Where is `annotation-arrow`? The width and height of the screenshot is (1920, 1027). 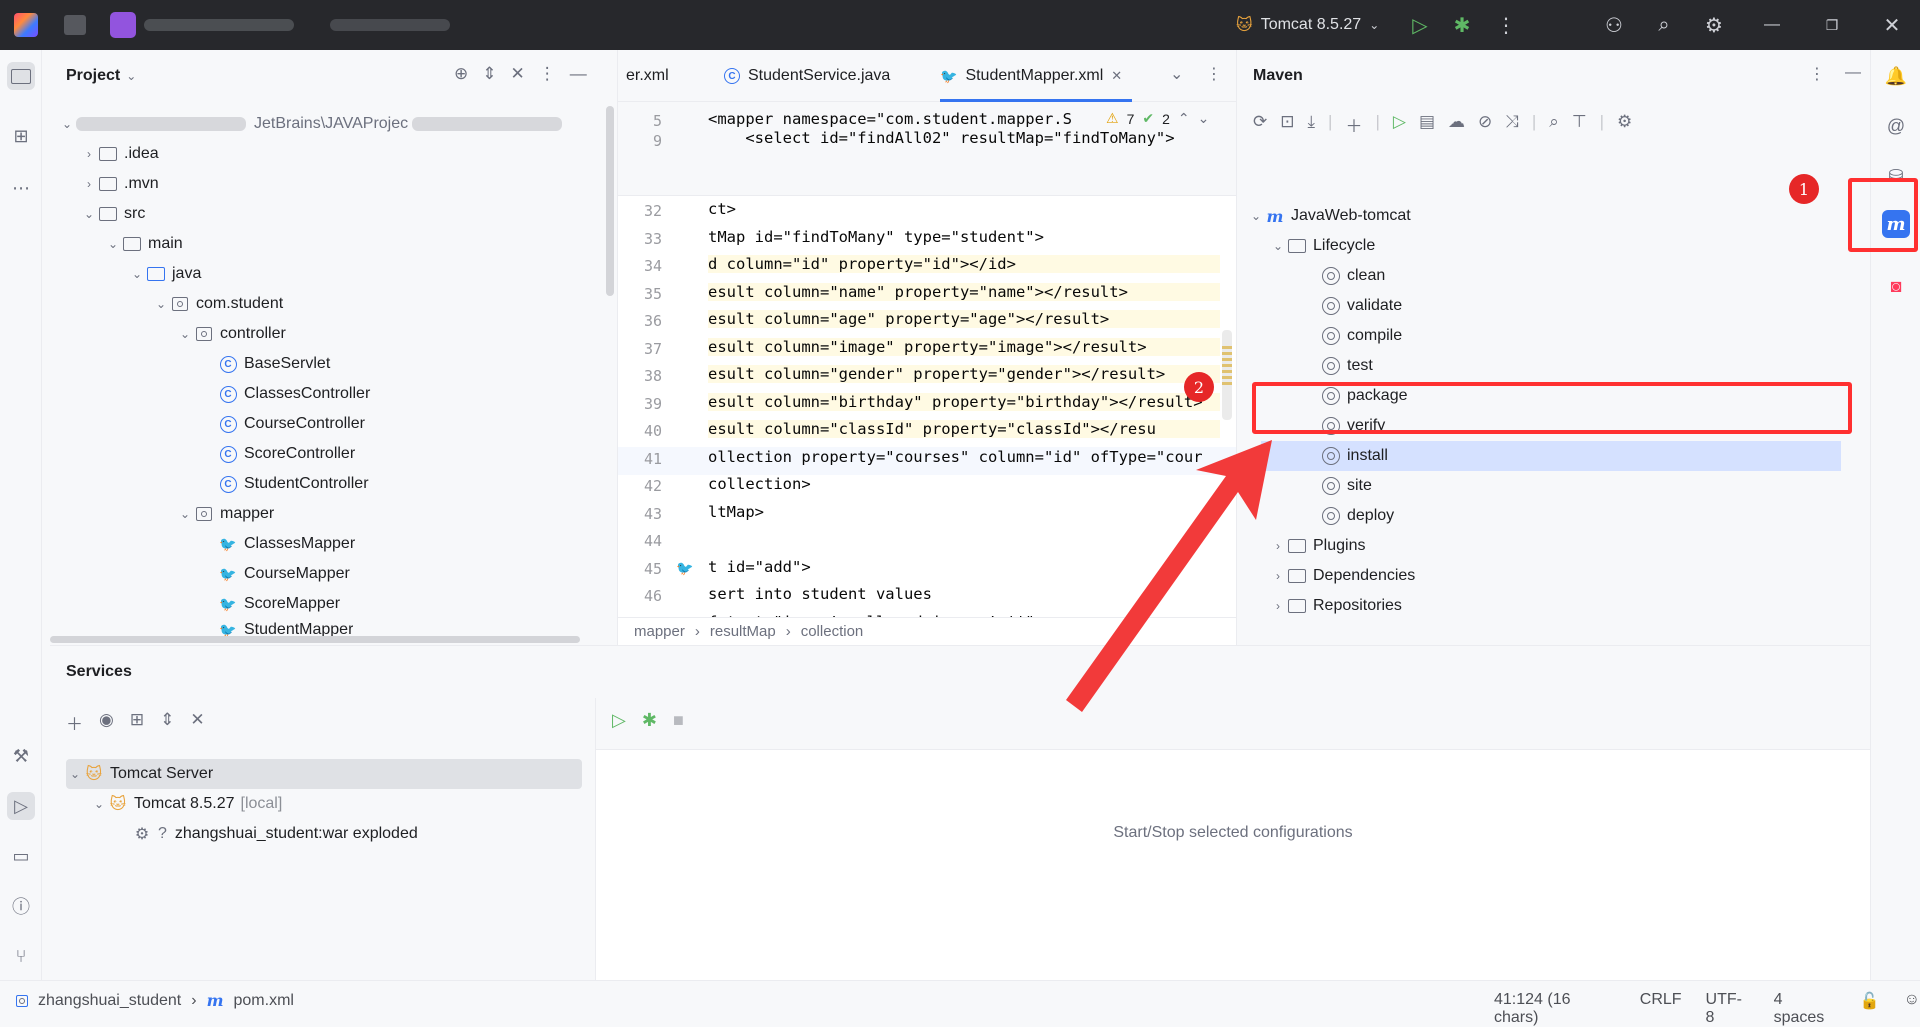 annotation-arrow is located at coordinates (1169, 576).